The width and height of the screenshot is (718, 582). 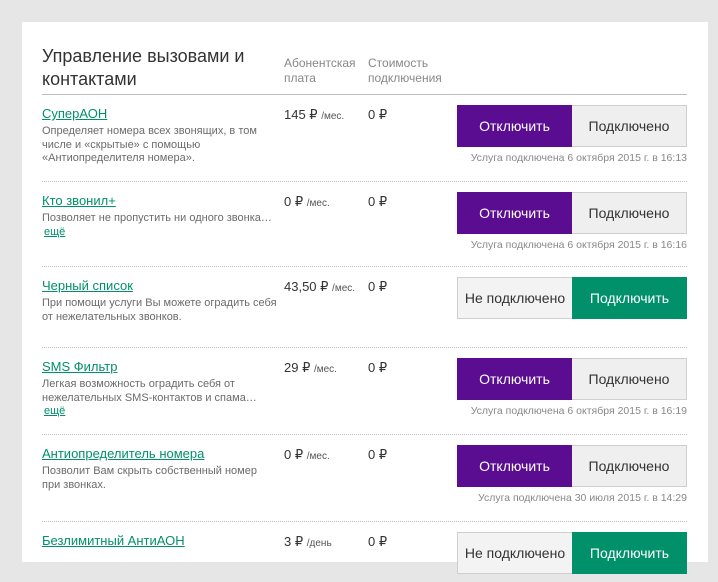 I want to click on page-title: Управление вызовами и контактами, so click(x=143, y=67).